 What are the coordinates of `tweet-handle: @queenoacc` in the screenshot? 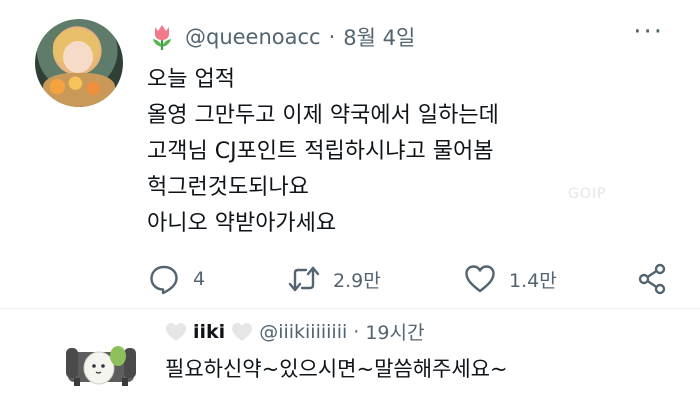 It's located at (253, 37).